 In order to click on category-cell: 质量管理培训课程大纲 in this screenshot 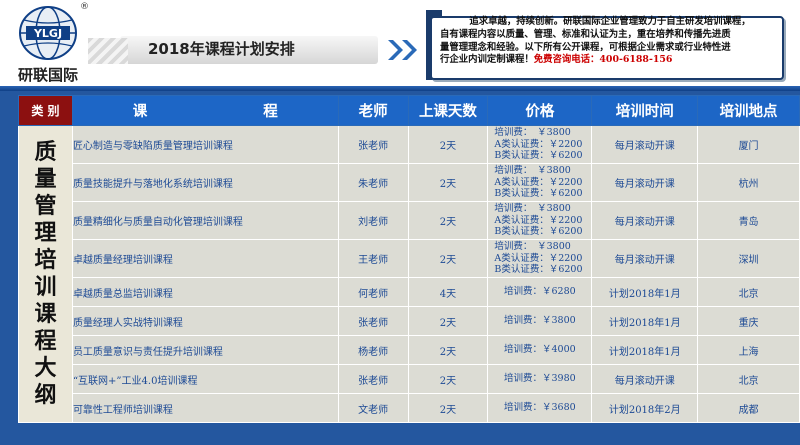, I will do `click(45, 274)`.